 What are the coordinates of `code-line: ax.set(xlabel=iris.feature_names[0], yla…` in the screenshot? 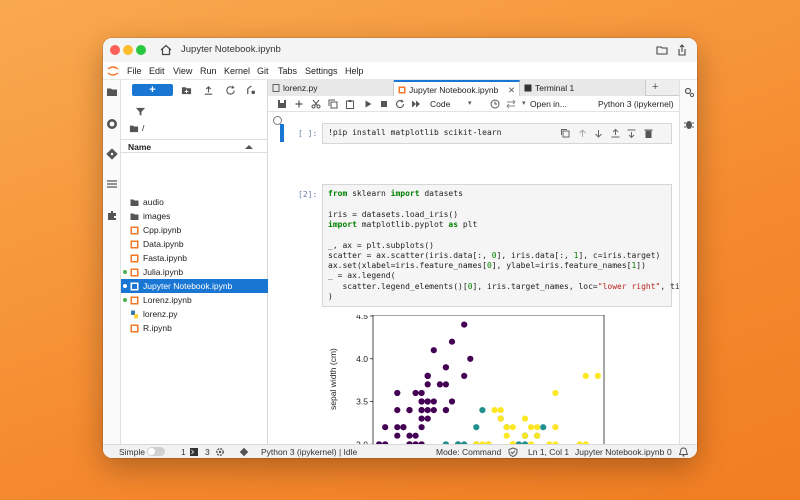 It's located at (487, 265).